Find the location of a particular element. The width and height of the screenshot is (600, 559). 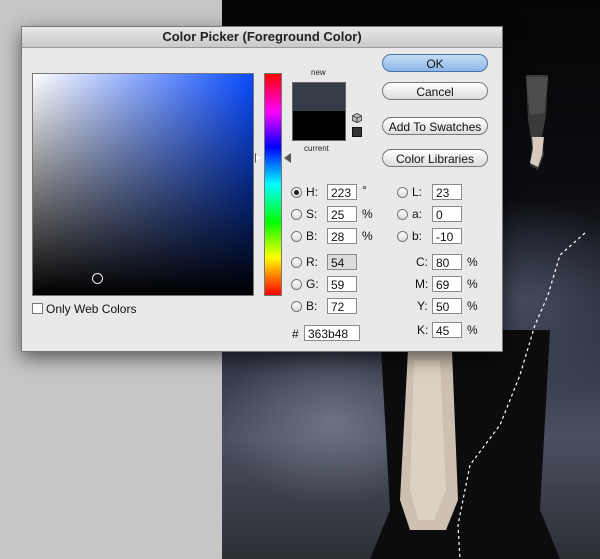

saturation-unit: % is located at coordinates (367, 214).